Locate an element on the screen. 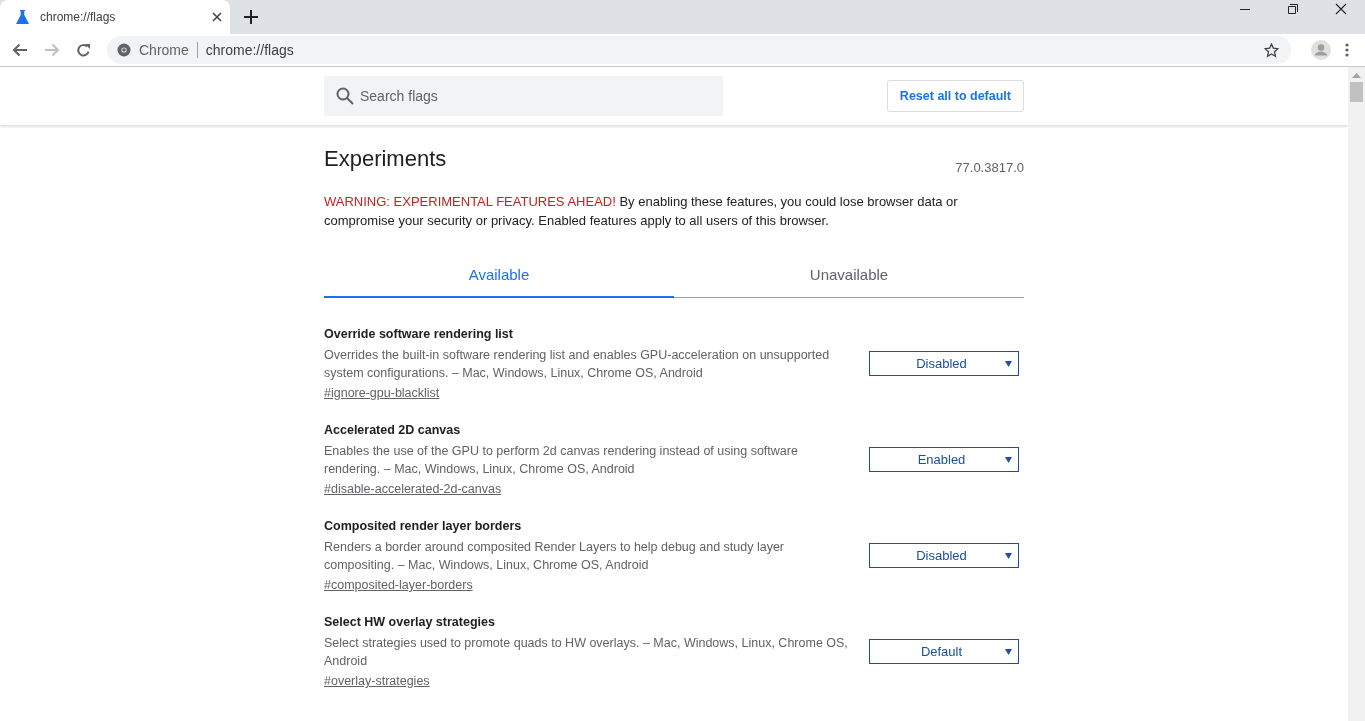  warning-paragraph: WARNING: EXPERIMENTAL FEATURES AHEAD! By enabling these features, you could lose browser data or compromise your security or privacy. Enabled features apply to all users of this browser. is located at coordinates (641, 211).